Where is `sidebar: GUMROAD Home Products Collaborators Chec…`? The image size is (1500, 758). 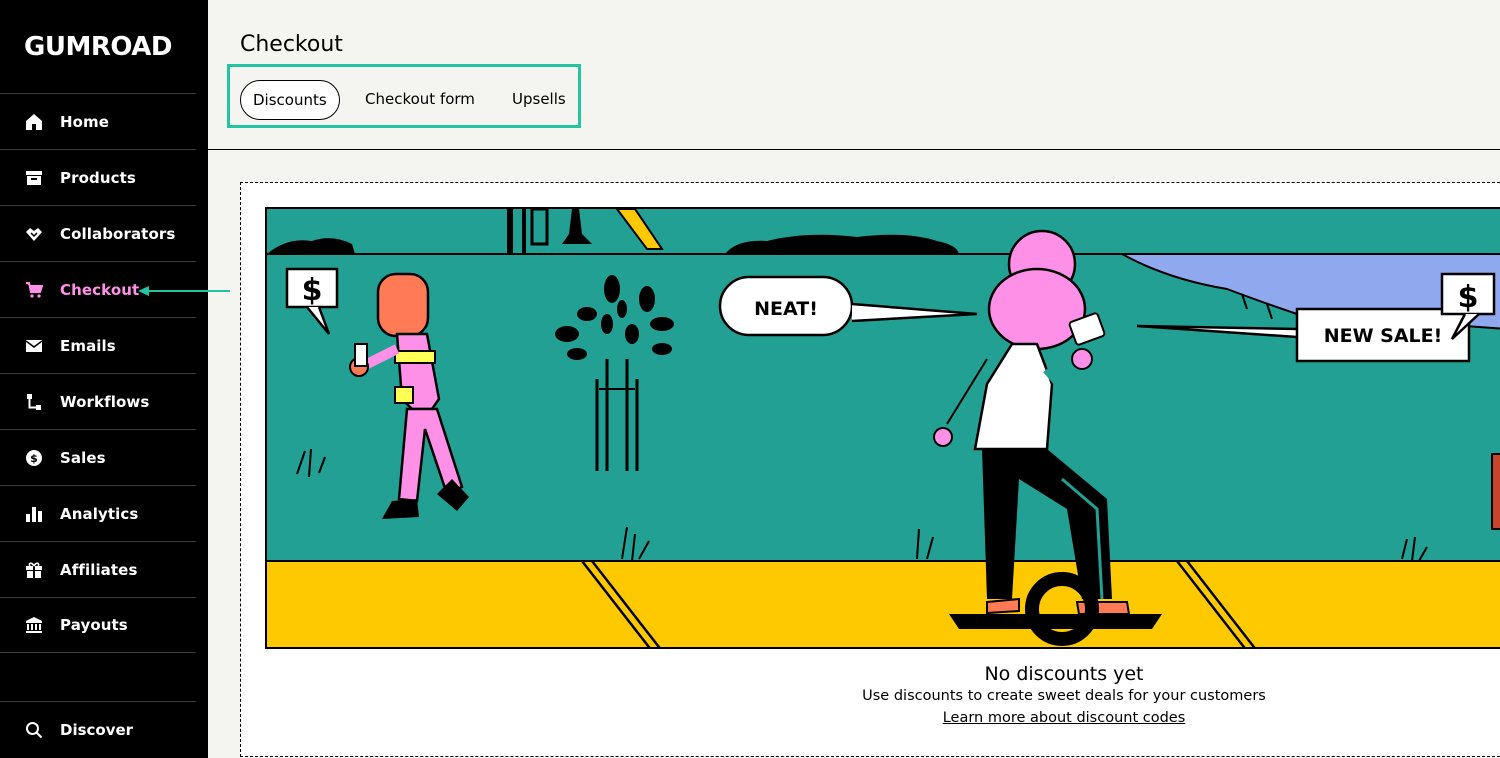
sidebar: GUMROAD Home Products Collaborators Chec… is located at coordinates (104, 379).